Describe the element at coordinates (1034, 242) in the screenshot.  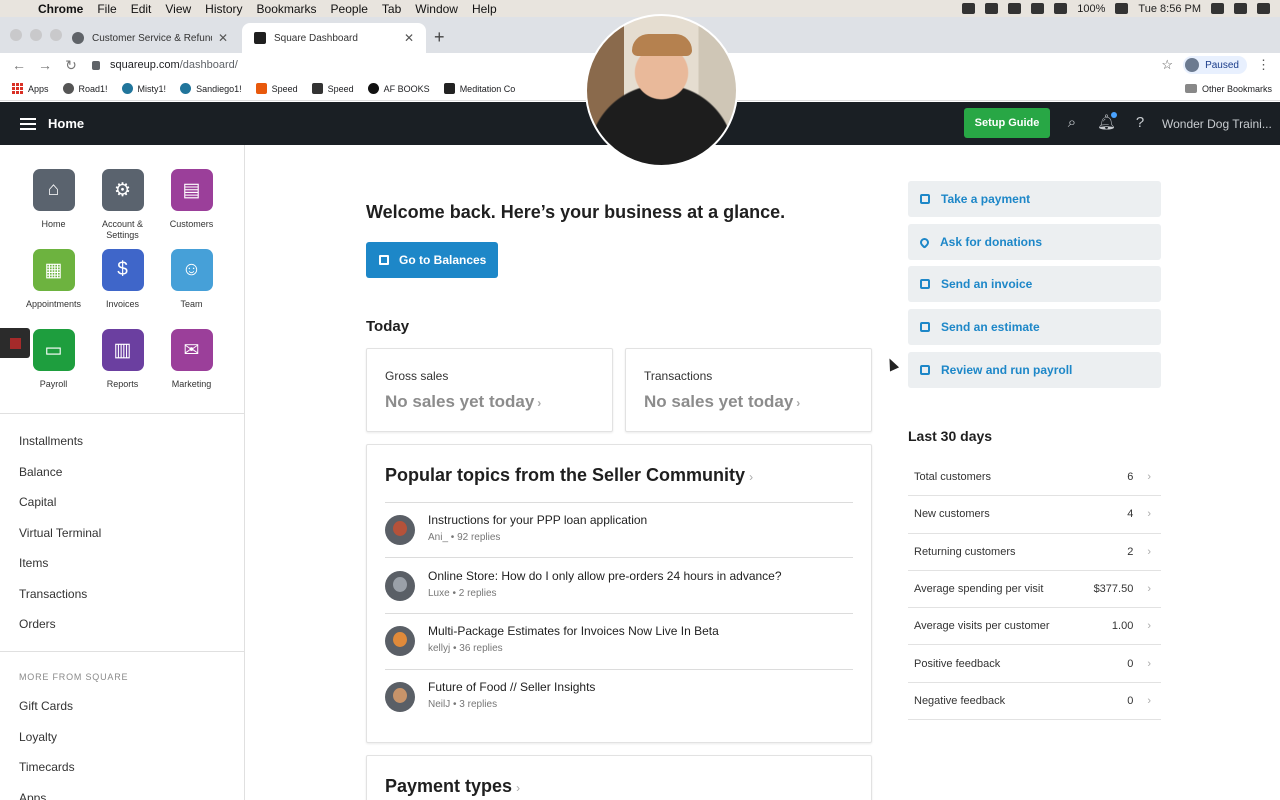
I see `ask-donations-button: Ask for donations` at that location.